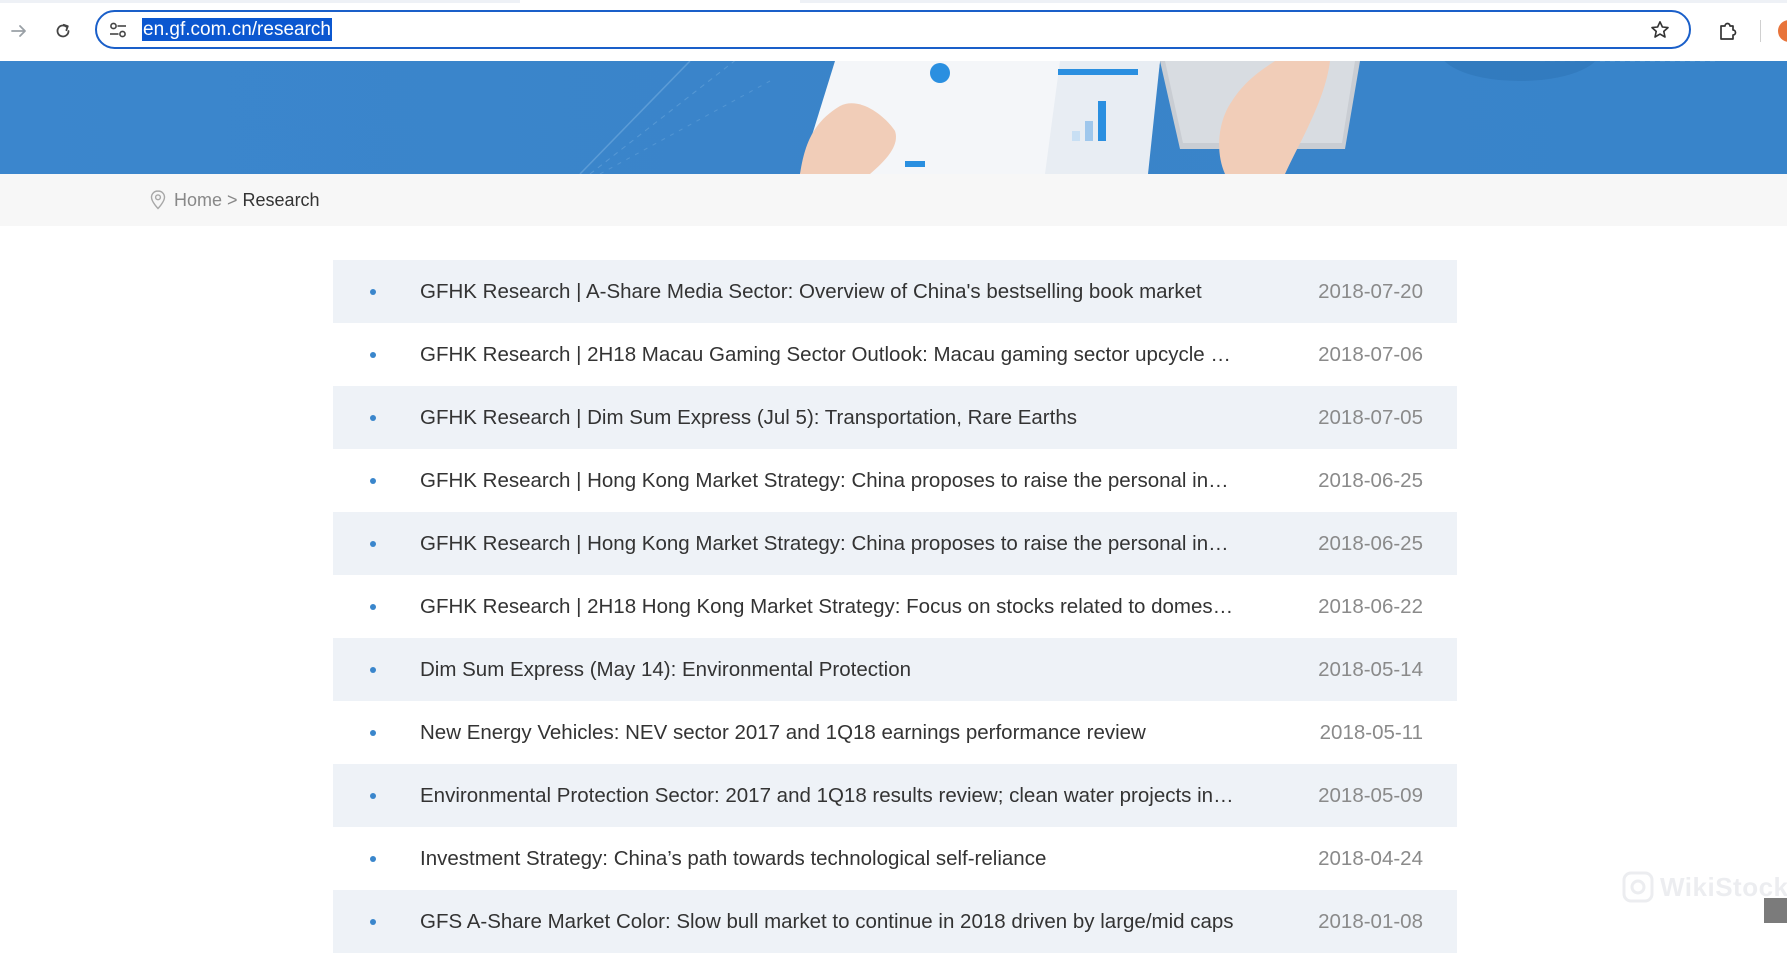 This screenshot has height=953, width=1787. Describe the element at coordinates (198, 200) in the screenshot. I see `breadcrumb-home-link: Home` at that location.